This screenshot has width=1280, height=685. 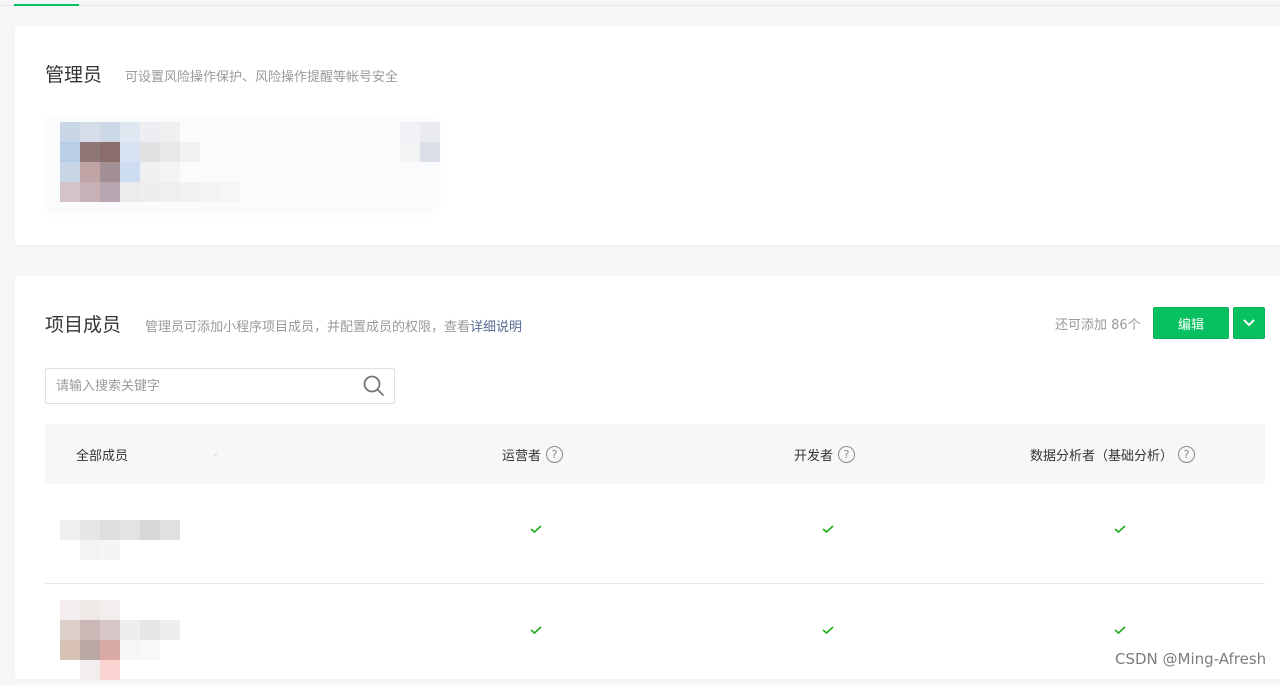 I want to click on column-all-members: 全部成员, so click(x=102, y=454).